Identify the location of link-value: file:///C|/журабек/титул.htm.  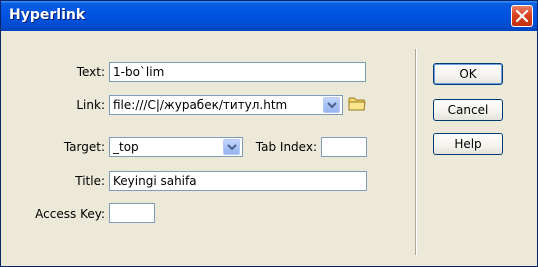
(200, 105).